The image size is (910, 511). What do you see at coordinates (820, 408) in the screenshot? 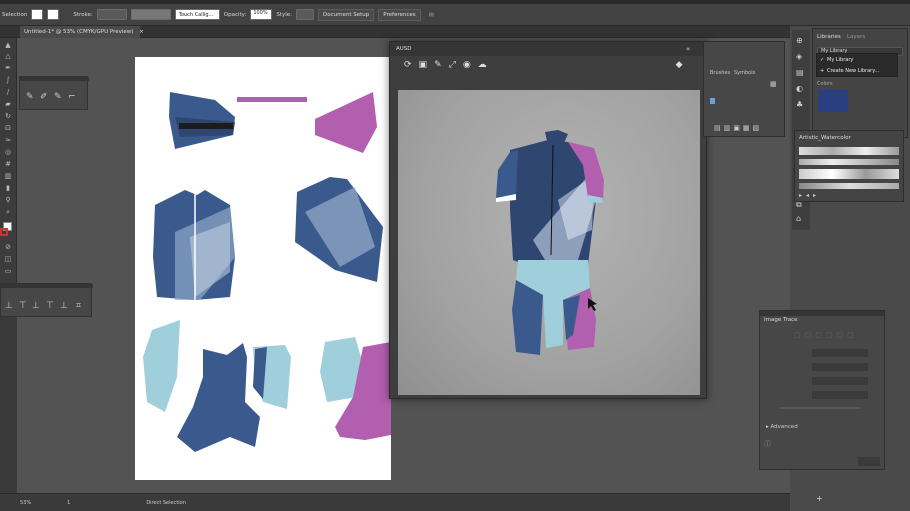
I see `threshold-slider` at bounding box center [820, 408].